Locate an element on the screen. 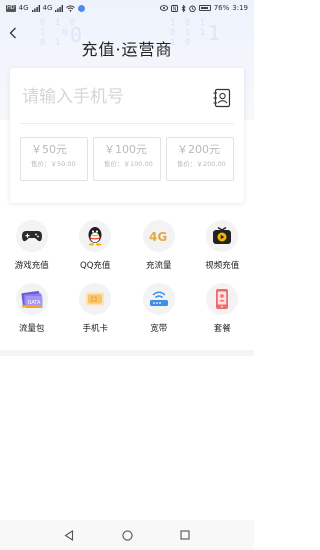 Image resolution: width=320 pixels, height=550 pixels. service-label: 流量包 is located at coordinates (31, 329).